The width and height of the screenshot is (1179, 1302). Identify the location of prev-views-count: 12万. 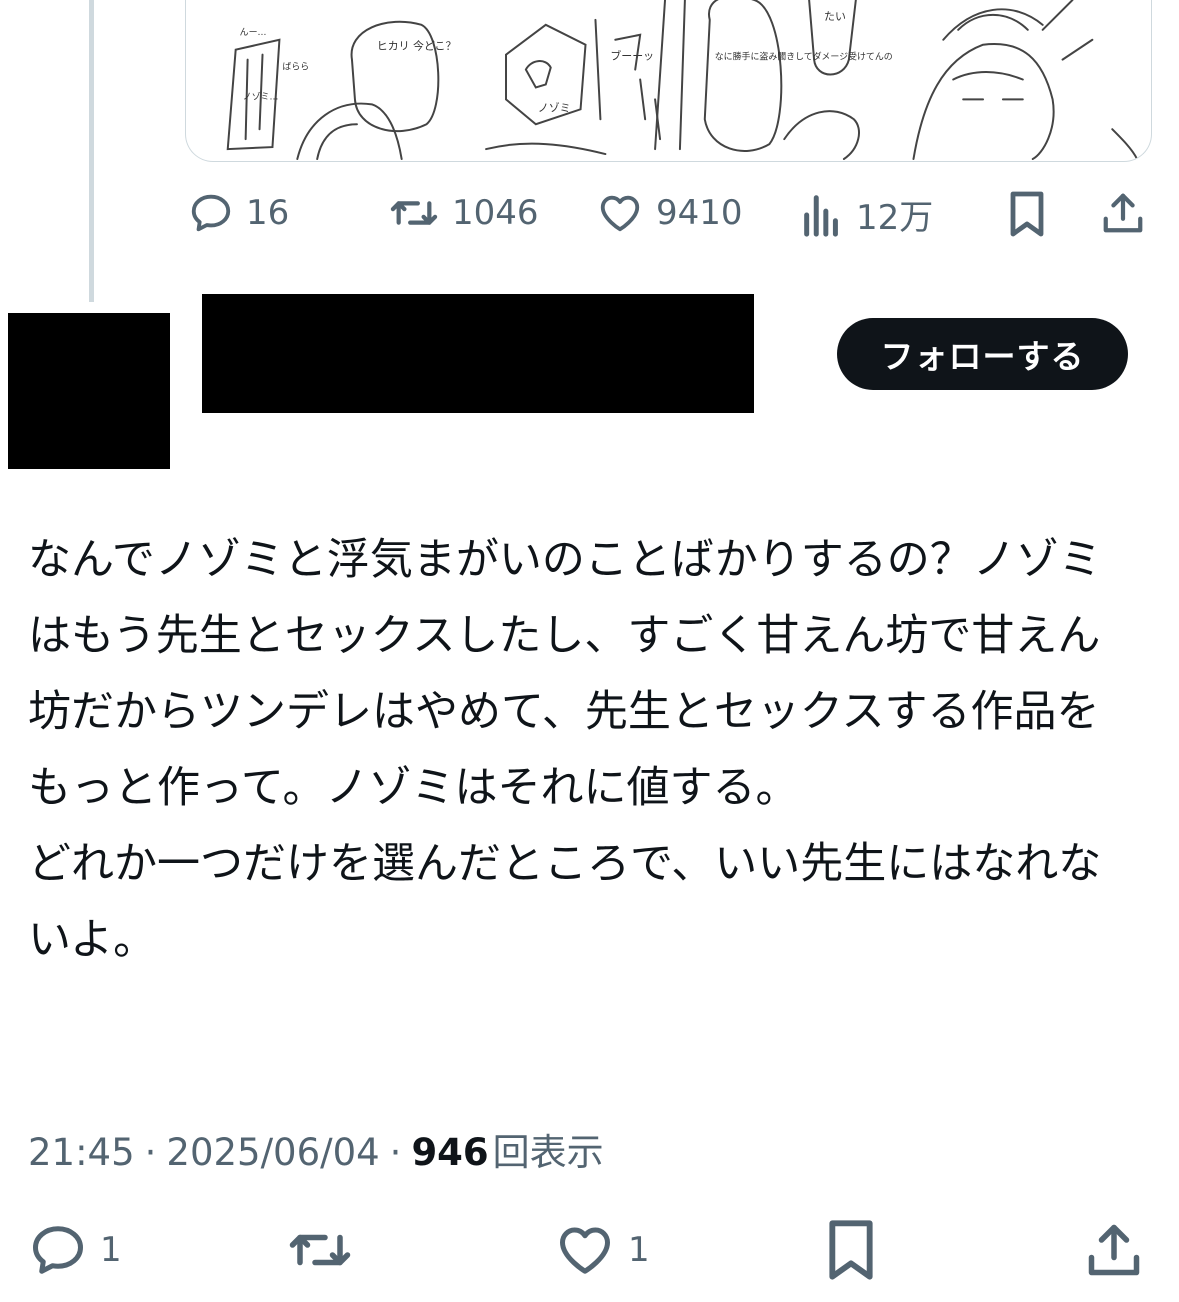
(895, 218).